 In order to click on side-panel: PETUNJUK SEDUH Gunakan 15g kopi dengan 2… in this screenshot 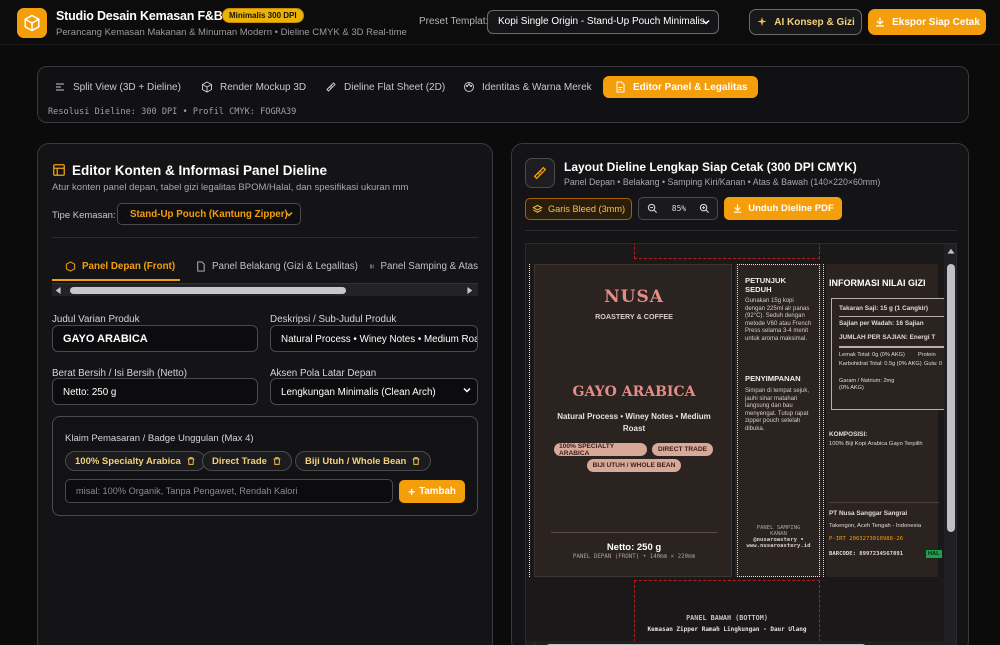, I will do `click(778, 420)`.